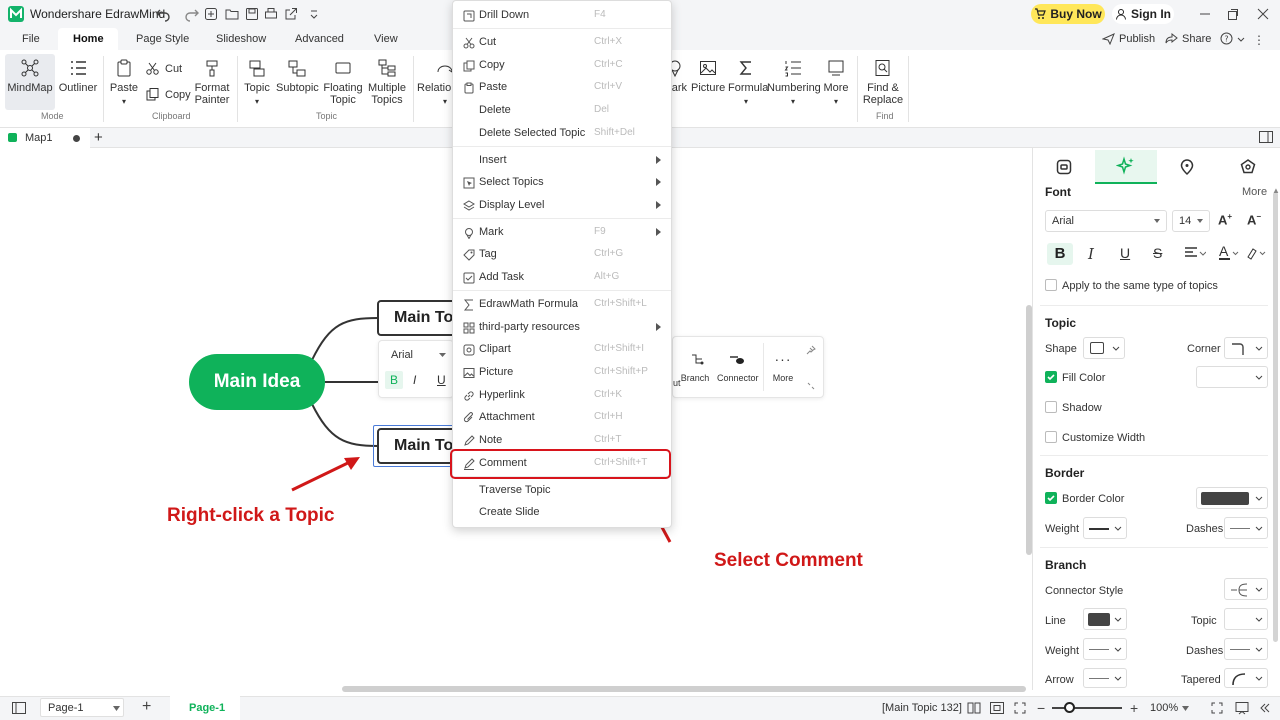  I want to click on menu-item-add-task: Add Task Alt+G, so click(562, 278).